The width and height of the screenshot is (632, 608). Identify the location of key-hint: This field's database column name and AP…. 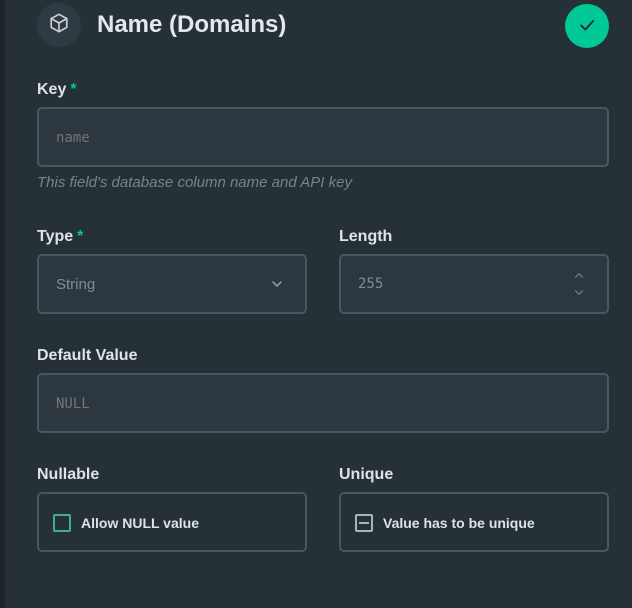
(194, 182).